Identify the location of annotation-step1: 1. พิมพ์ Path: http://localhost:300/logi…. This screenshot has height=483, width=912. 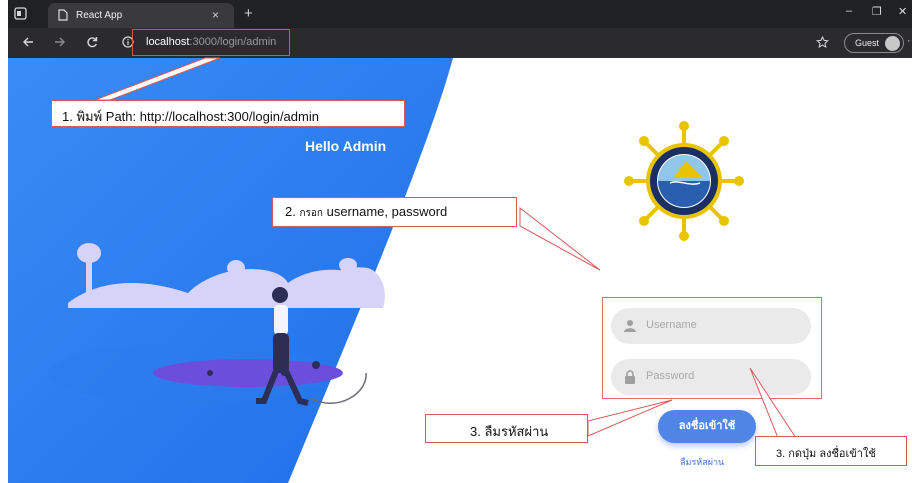
(228, 113).